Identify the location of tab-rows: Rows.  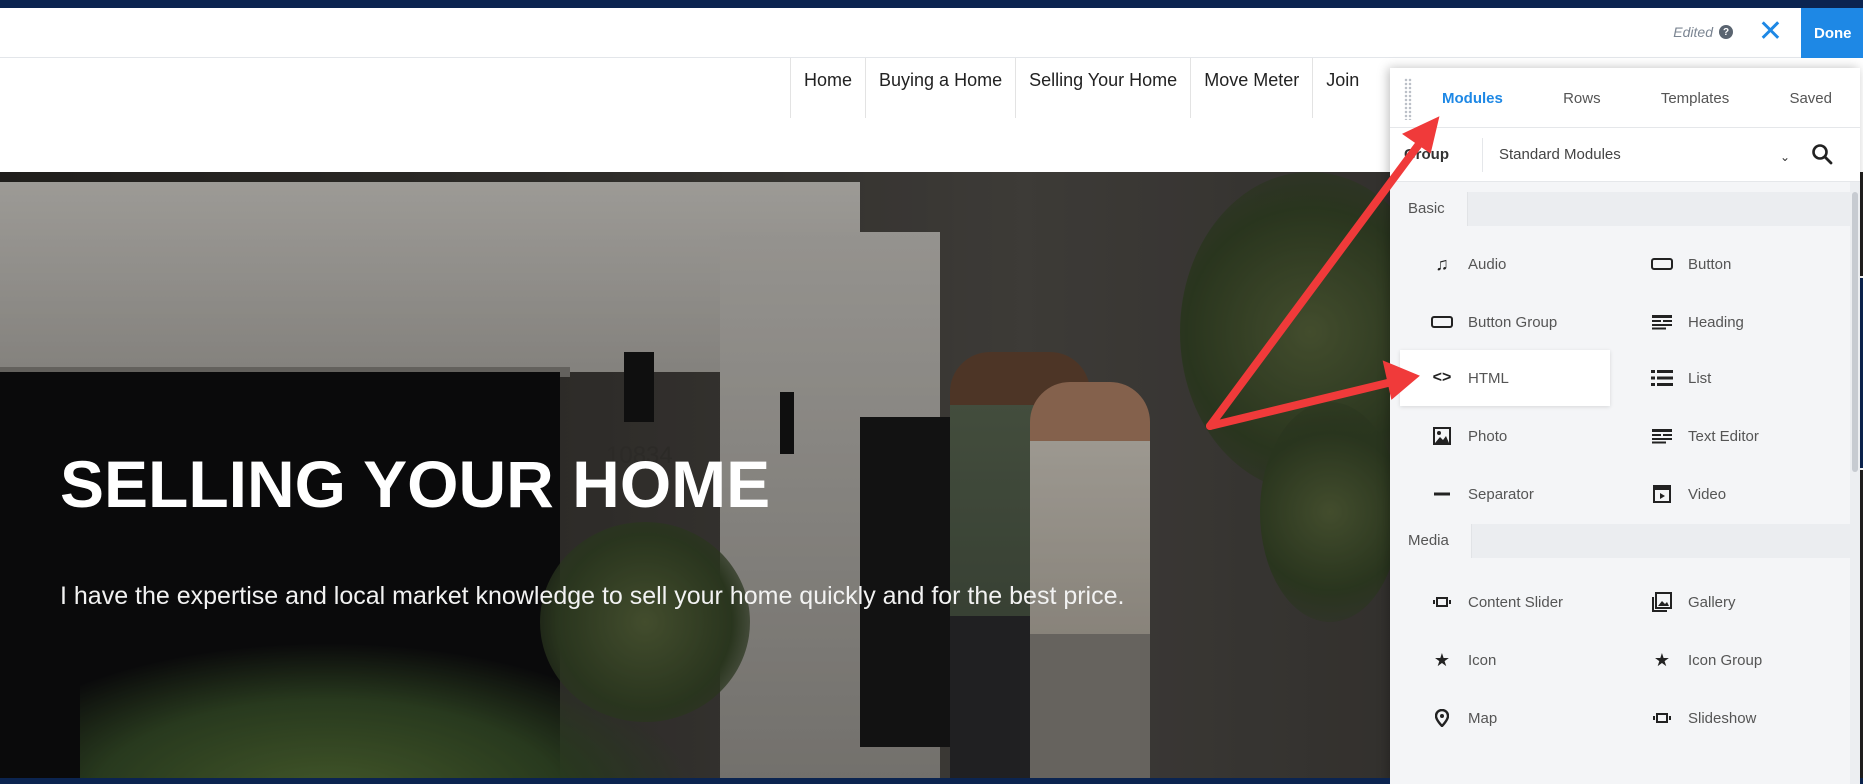
(1582, 97).